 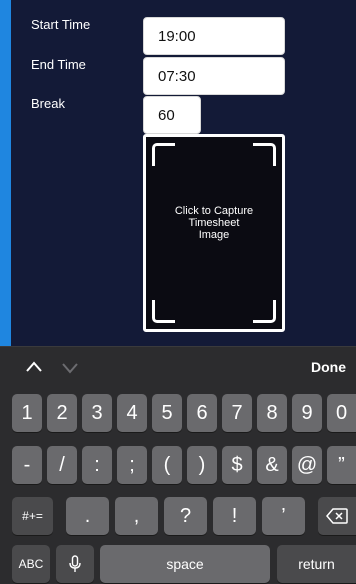 What do you see at coordinates (31, 564) in the screenshot?
I see `abc-key: ABC` at bounding box center [31, 564].